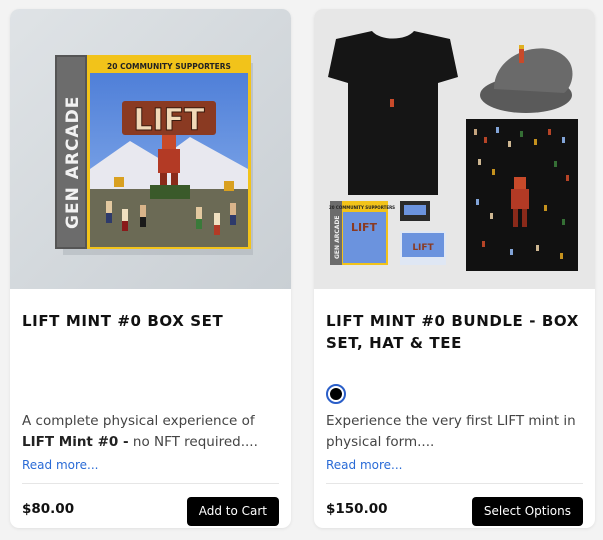  What do you see at coordinates (169, 66) in the screenshot?
I see `box-banner-text: 20 COMMUNITY SUPPORTERS` at bounding box center [169, 66].